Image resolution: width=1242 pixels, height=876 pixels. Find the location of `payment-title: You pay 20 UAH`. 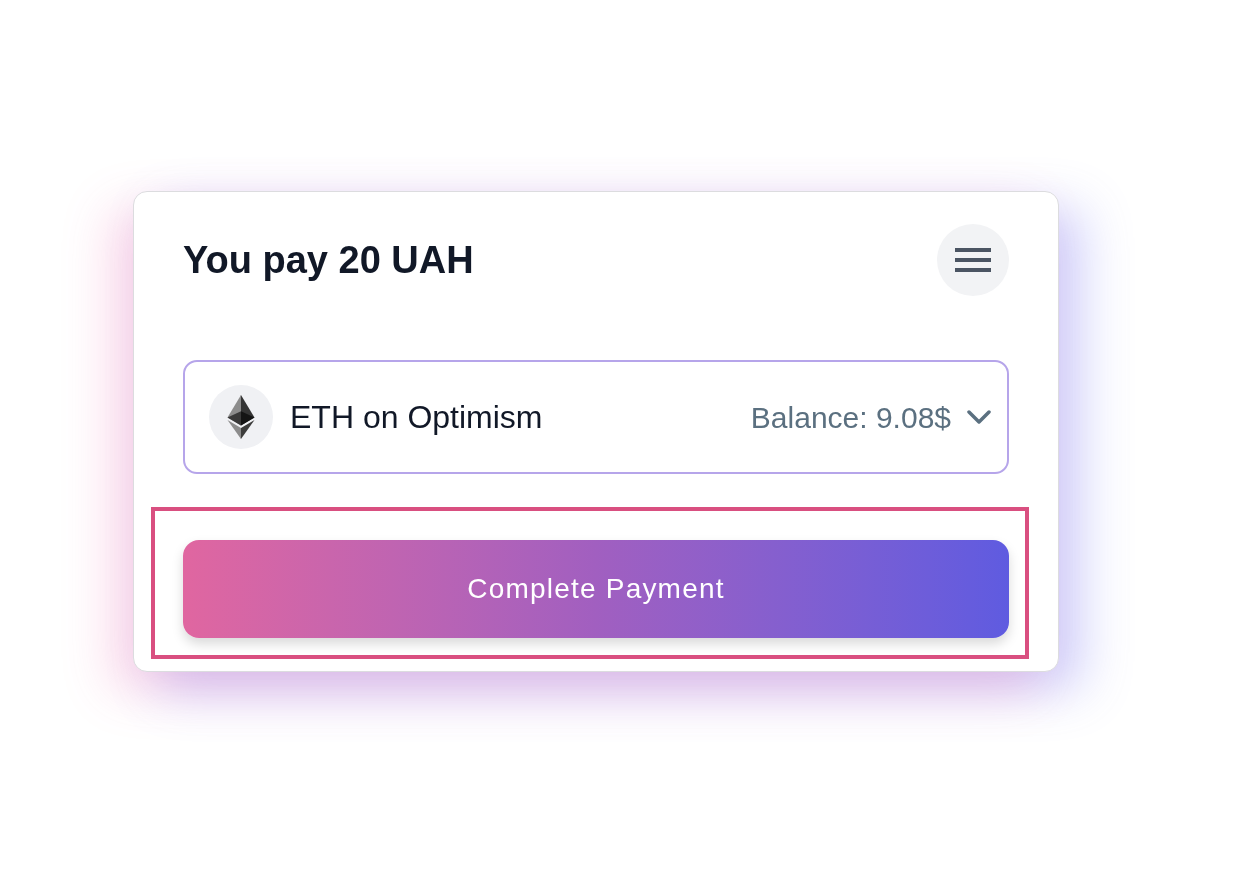

payment-title: You pay 20 UAH is located at coordinates (328, 260).